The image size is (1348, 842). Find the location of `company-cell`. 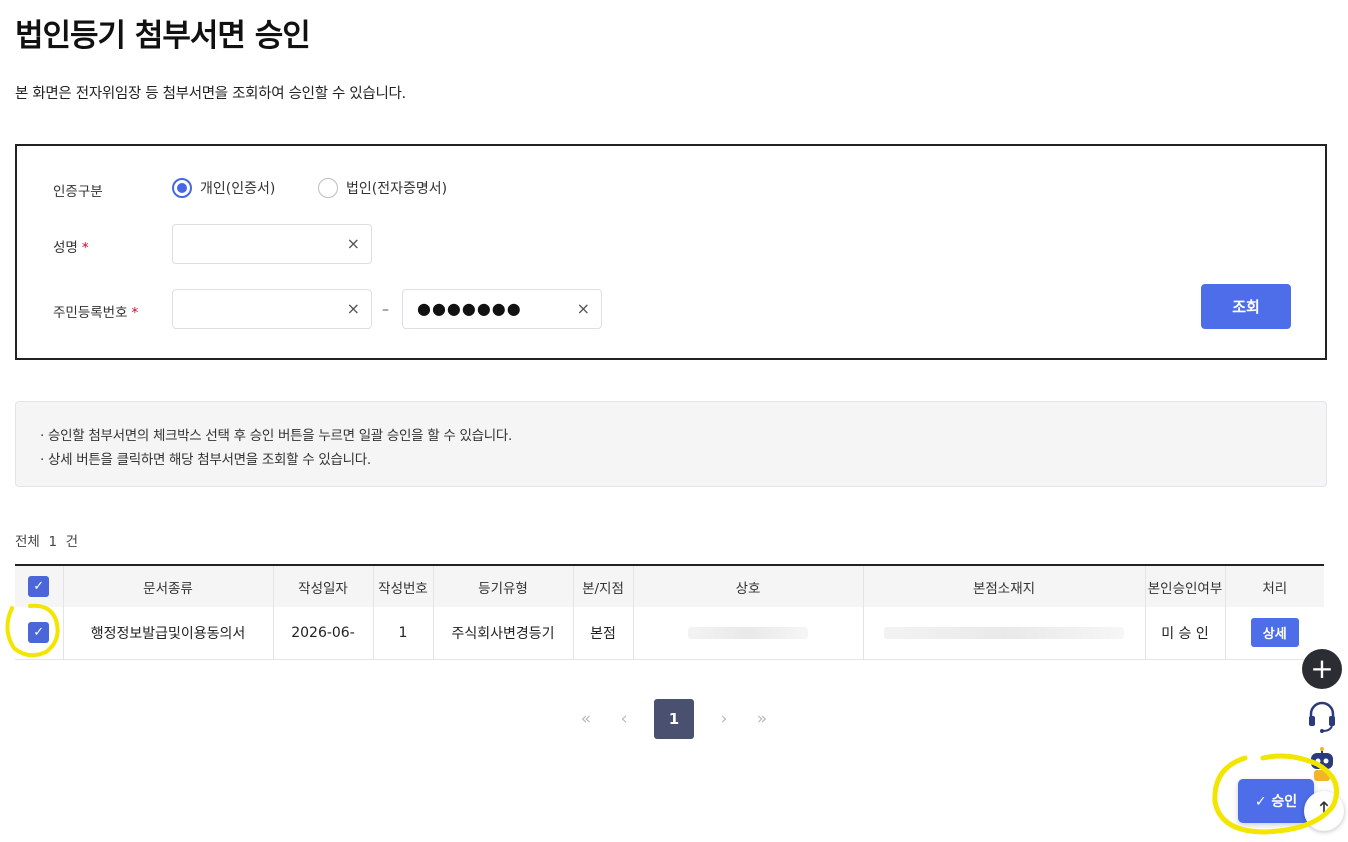

company-cell is located at coordinates (747, 633).